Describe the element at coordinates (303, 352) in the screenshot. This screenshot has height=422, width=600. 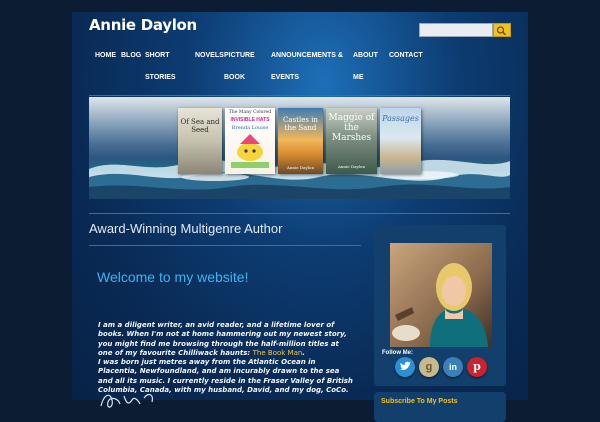
I see `bio-part-2: .` at that location.